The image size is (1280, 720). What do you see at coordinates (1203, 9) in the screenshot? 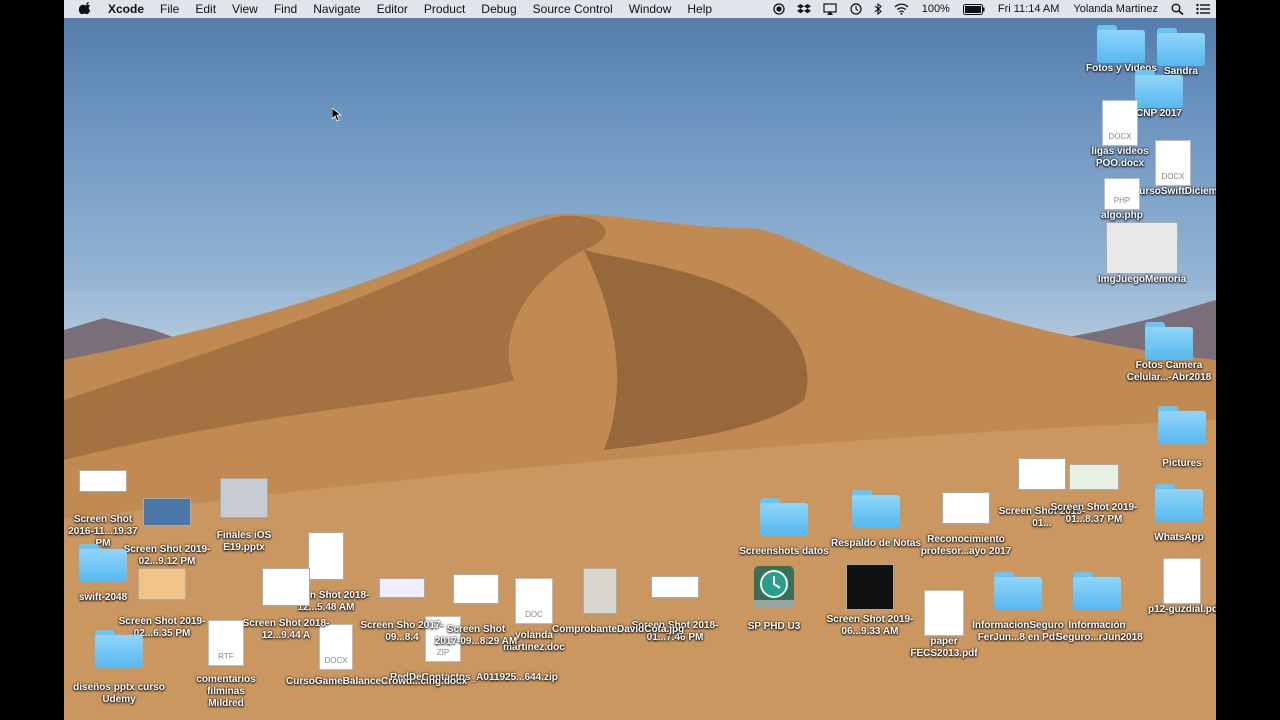
I see `notification-center-icon` at bounding box center [1203, 9].